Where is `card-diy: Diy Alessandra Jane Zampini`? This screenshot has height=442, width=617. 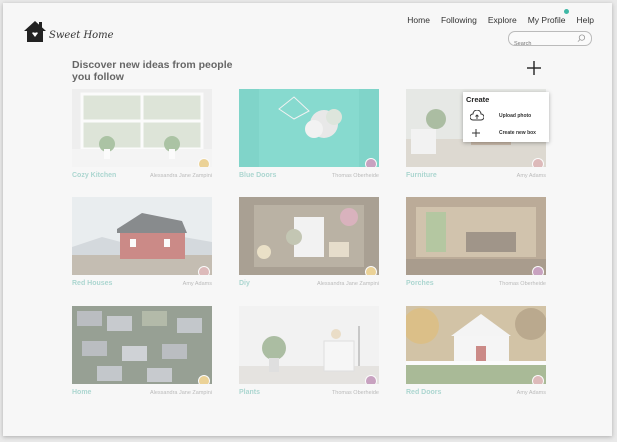
card-diy: Diy Alessandra Jane Zampini is located at coordinates (309, 242).